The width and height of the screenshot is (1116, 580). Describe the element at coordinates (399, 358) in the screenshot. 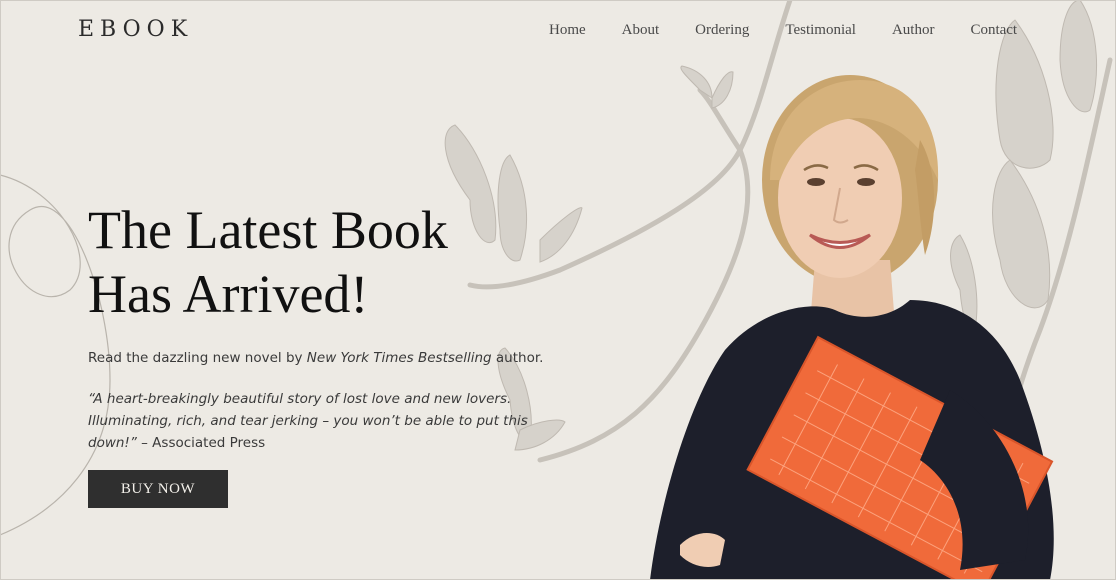

I see `intro-emphasis: New York Times Bestselling` at that location.